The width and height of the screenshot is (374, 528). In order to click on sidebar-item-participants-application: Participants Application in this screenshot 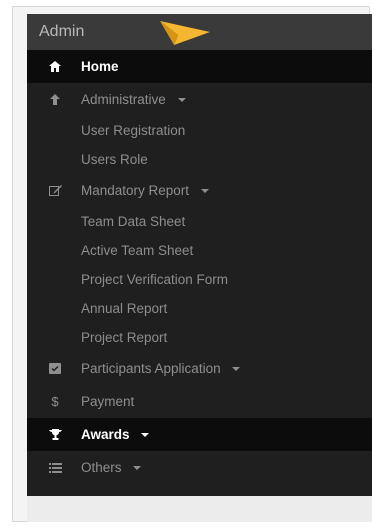, I will do `click(199, 368)`.